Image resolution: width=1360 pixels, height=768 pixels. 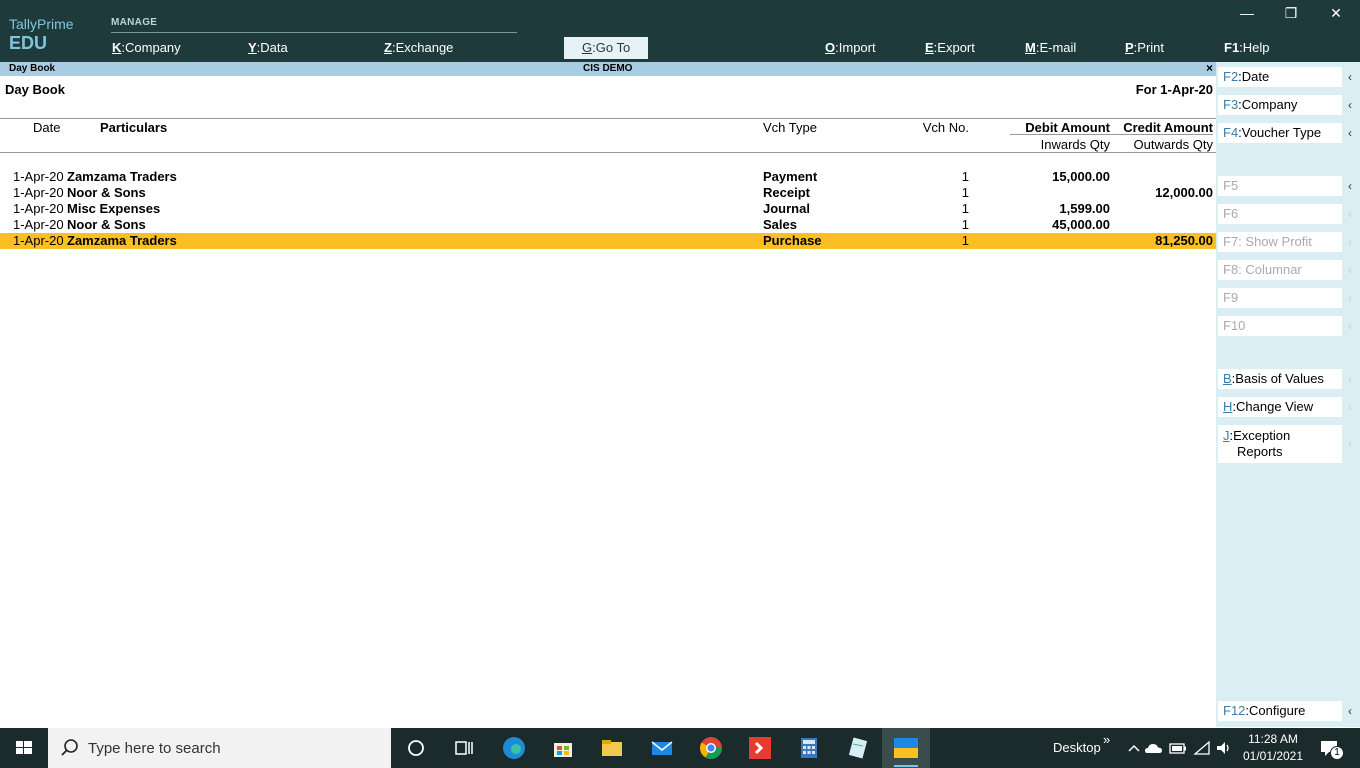 I want to click on report-strip: Day Book CIS DEMO ×, so click(x=608, y=68).